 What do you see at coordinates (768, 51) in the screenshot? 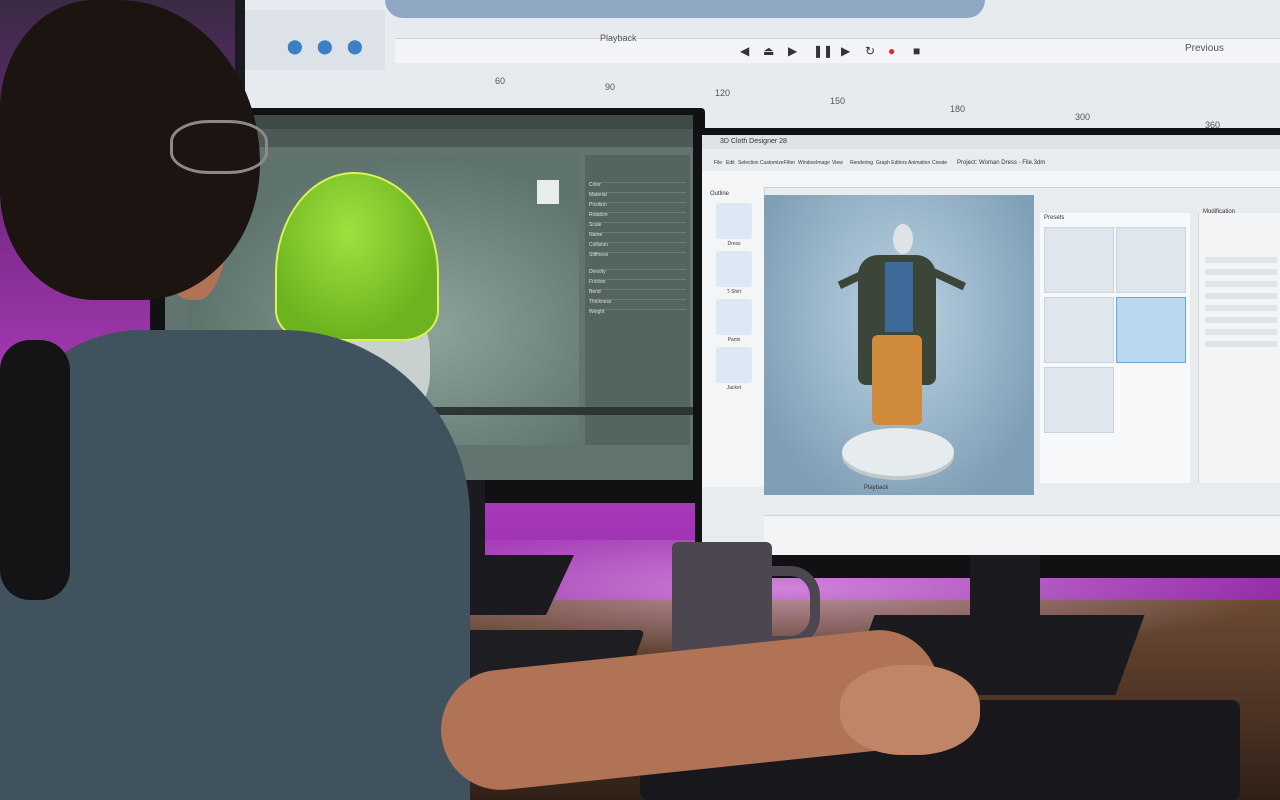
I see `eject-icon: ⏏` at bounding box center [768, 51].